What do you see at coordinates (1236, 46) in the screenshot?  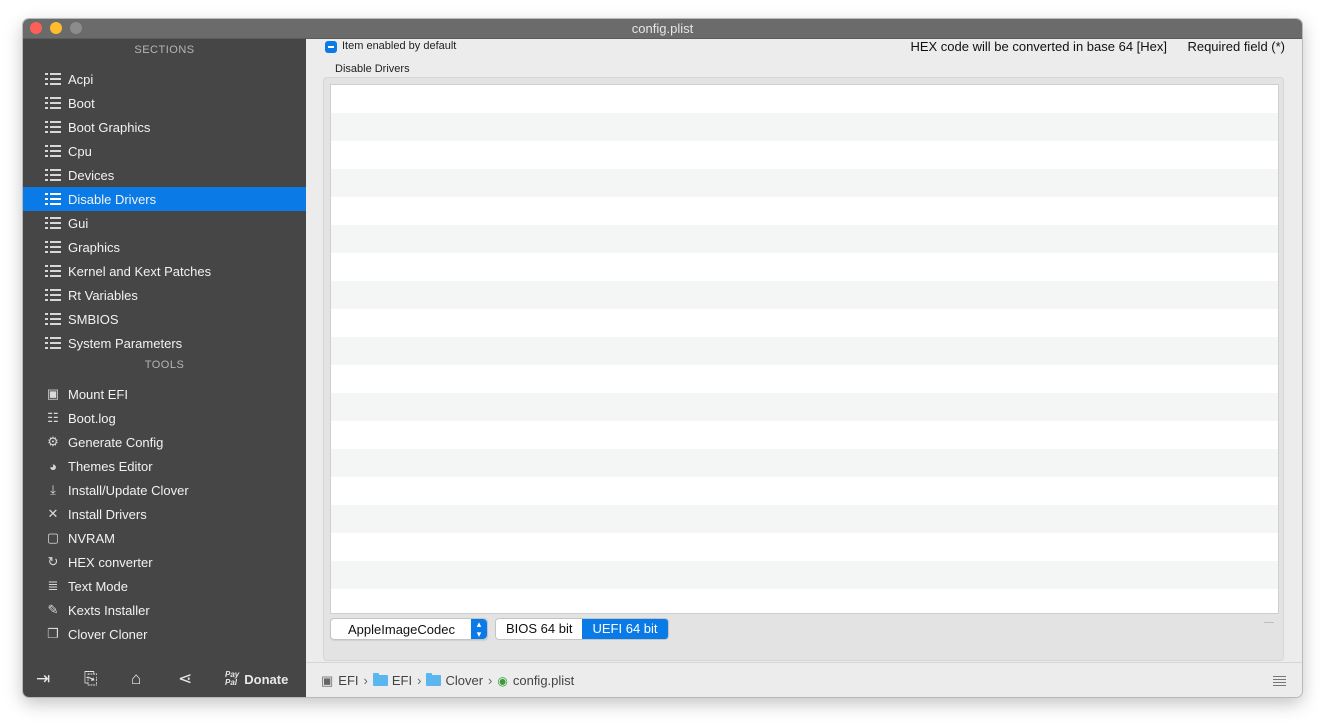 I see `required-note: Required field (*)` at bounding box center [1236, 46].